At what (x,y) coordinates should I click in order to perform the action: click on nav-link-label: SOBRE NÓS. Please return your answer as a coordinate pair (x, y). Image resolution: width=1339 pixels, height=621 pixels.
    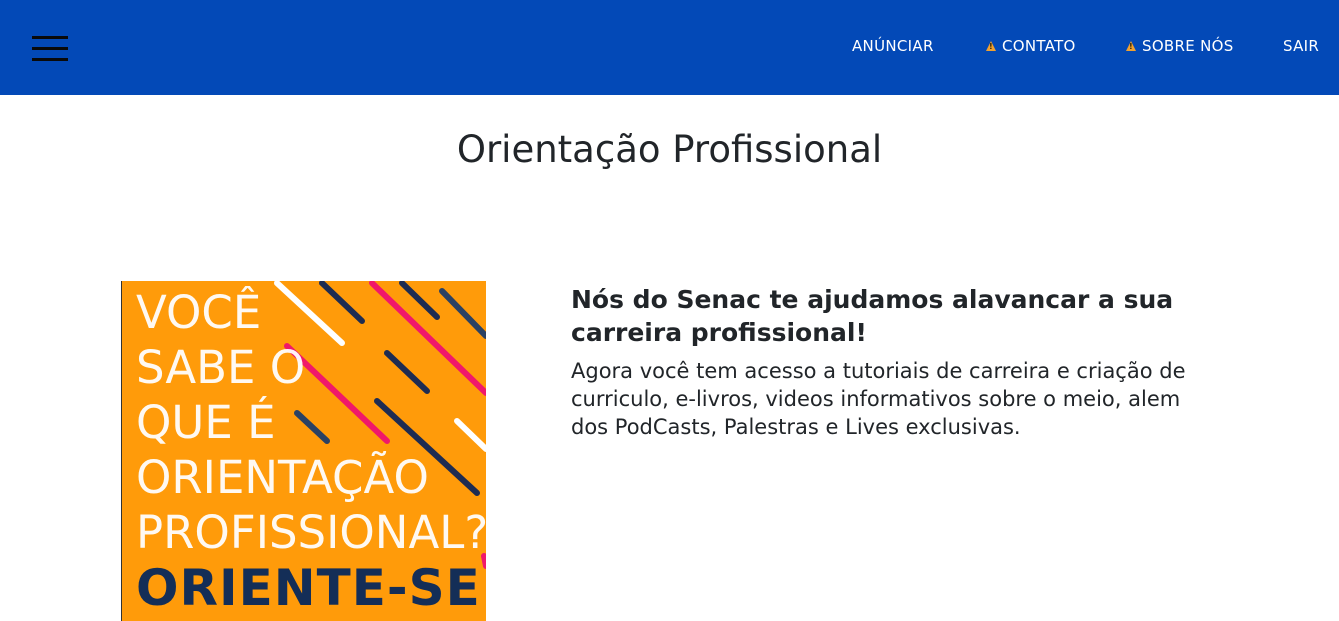
    Looking at the image, I should click on (1188, 46).